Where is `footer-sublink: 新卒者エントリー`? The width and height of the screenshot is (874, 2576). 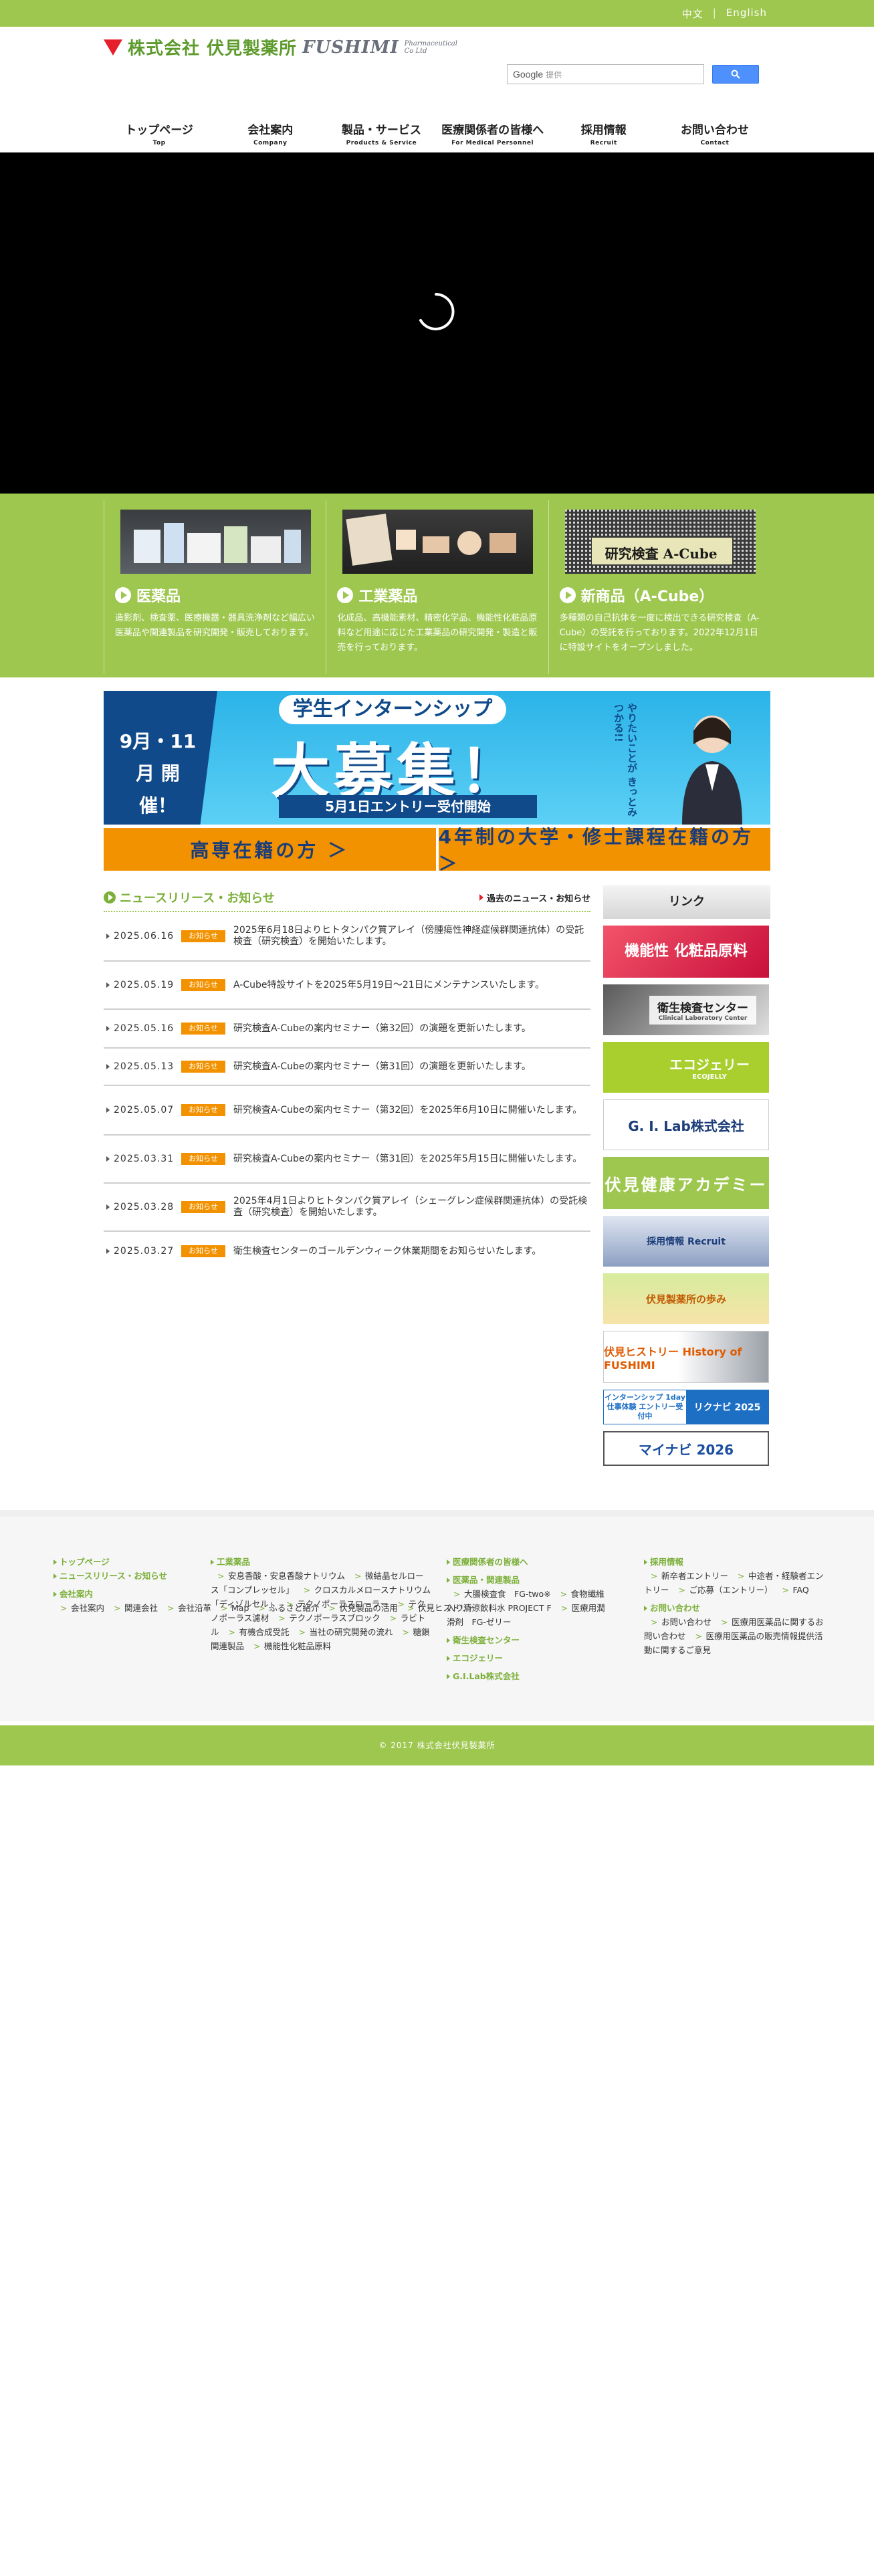
footer-sublink: 新卒者エントリー is located at coordinates (686, 1576).